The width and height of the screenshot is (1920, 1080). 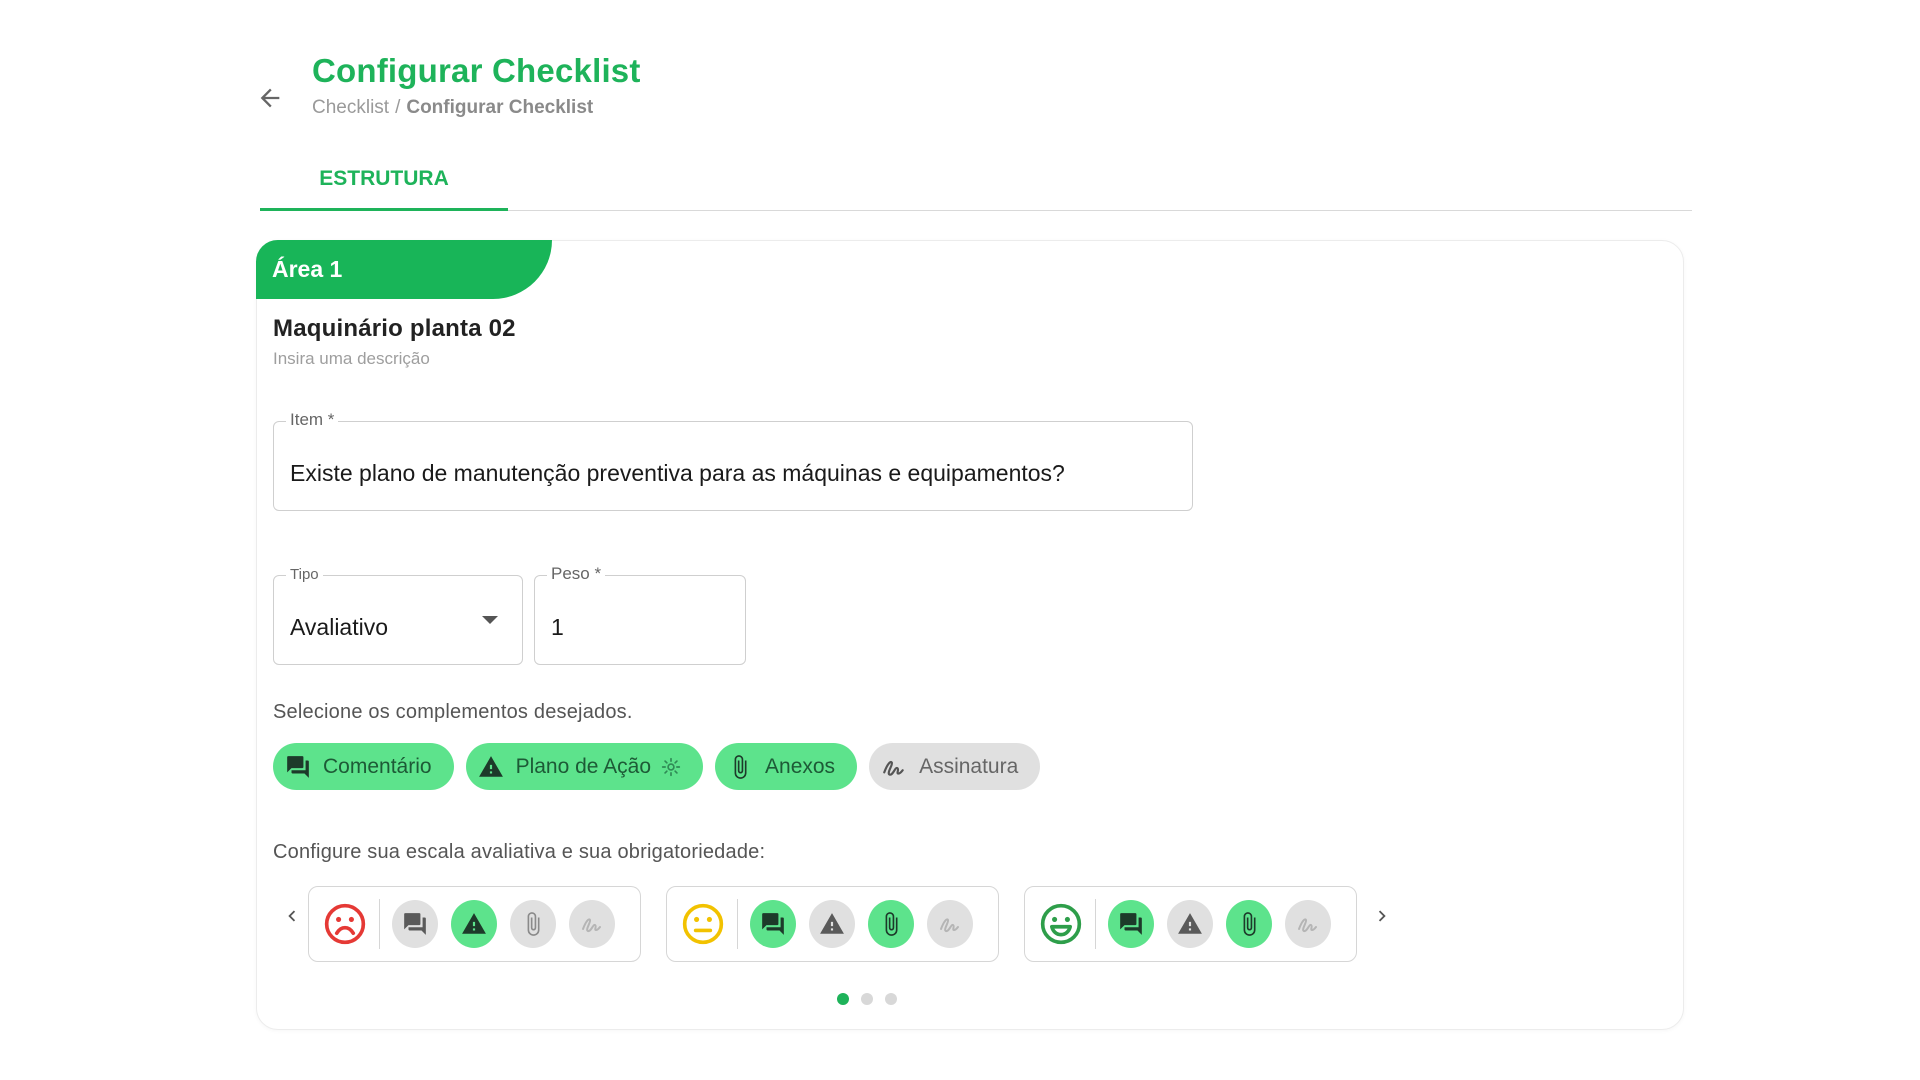 I want to click on level1-comentario-toggle, so click(x=415, y=924).